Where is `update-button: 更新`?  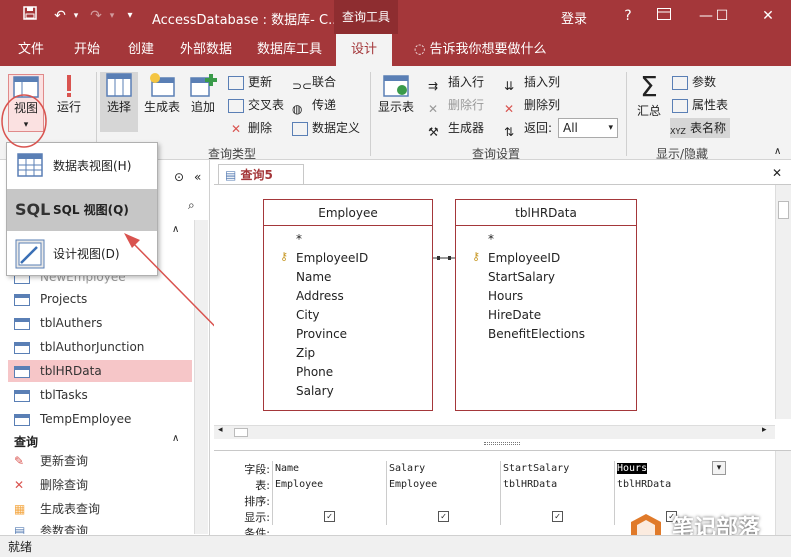
update-button: 更新 is located at coordinates (250, 82).